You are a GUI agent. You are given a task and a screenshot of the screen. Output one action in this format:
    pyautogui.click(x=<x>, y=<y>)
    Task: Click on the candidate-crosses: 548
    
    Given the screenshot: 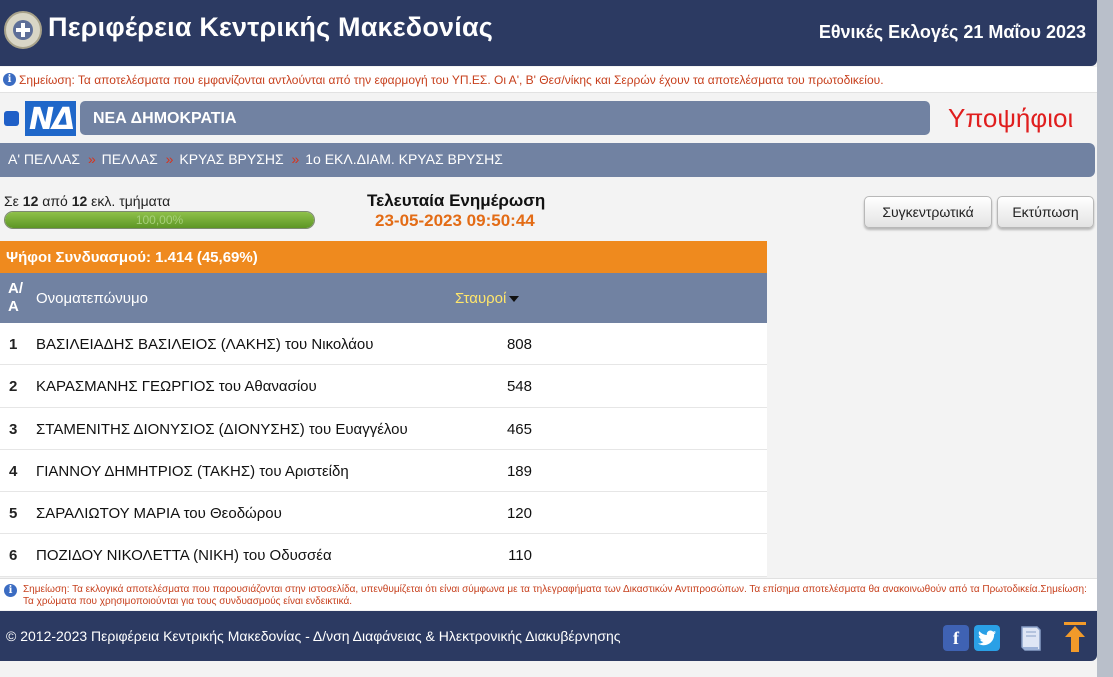 What is the action you would take?
    pyautogui.click(x=519, y=387)
    